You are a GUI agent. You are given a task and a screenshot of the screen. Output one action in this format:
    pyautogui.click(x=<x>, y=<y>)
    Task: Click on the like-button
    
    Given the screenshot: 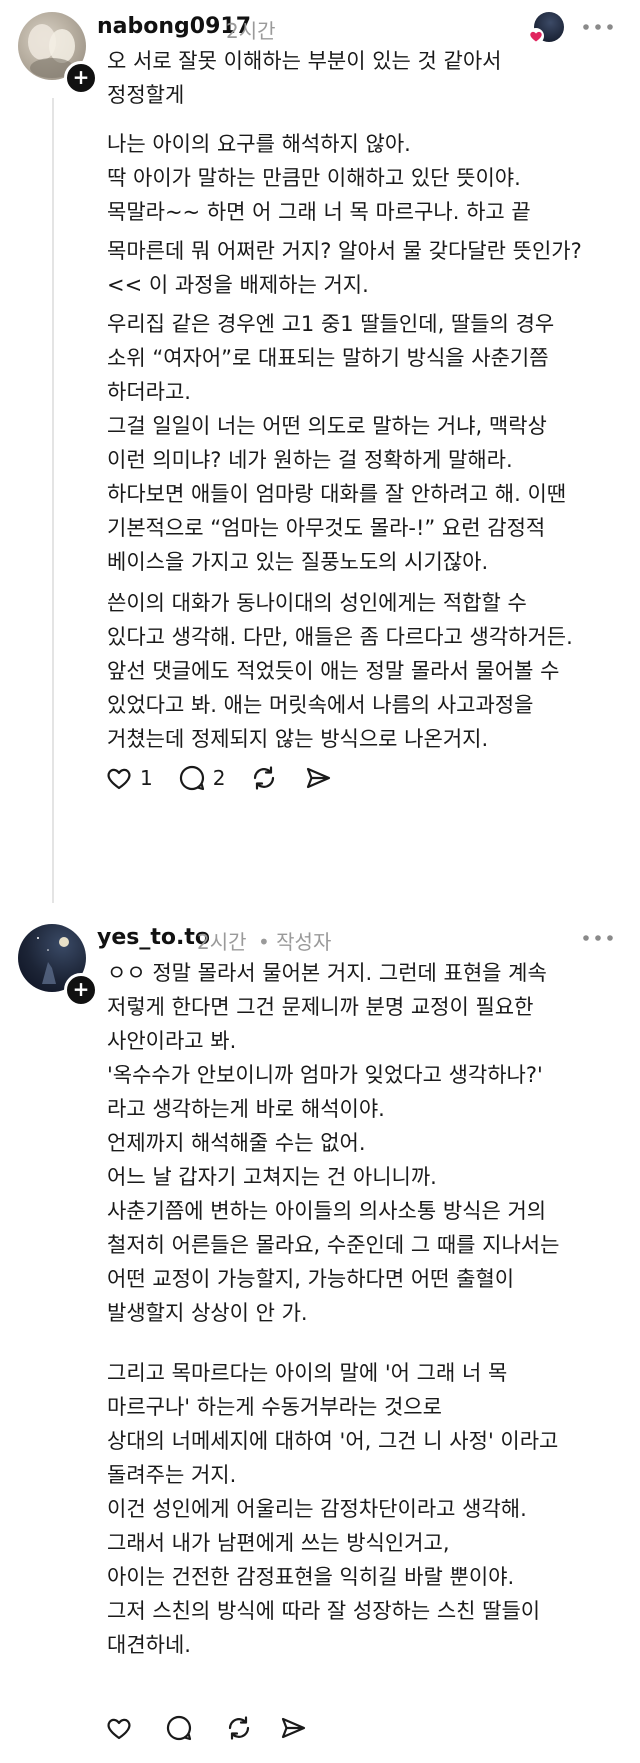 What is the action you would take?
    pyautogui.click(x=122, y=1728)
    